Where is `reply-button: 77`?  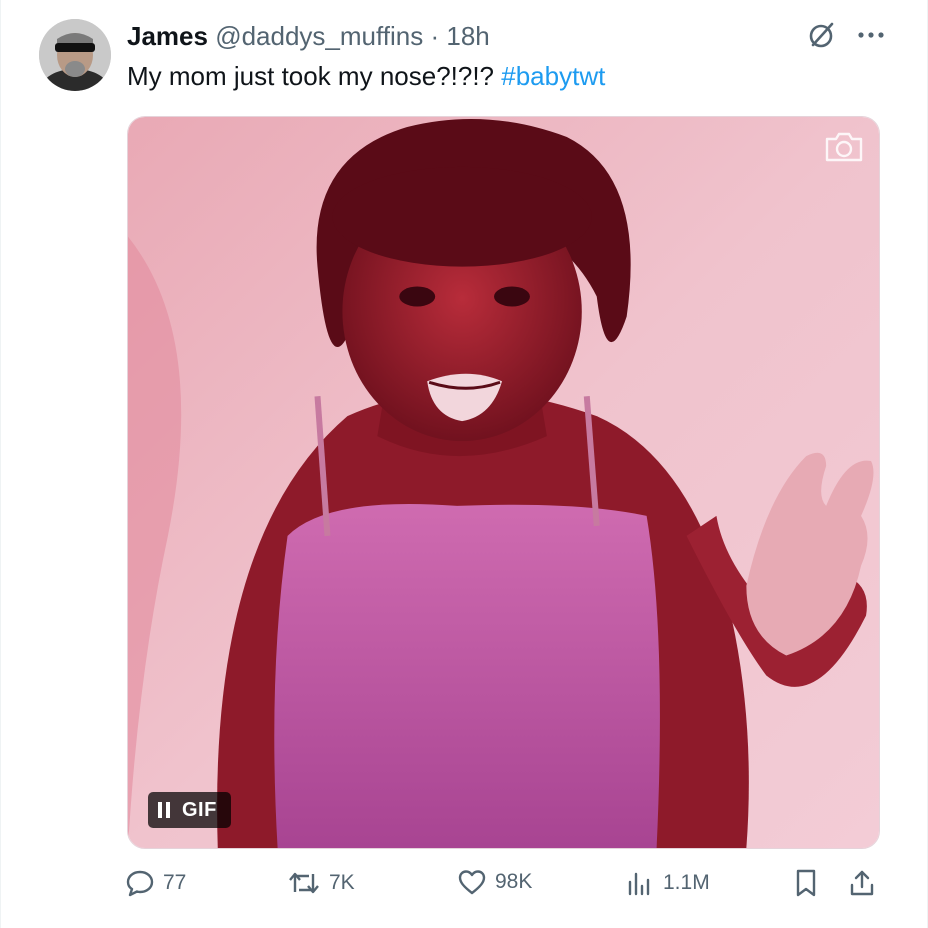
reply-button: 77 is located at coordinates (155, 883).